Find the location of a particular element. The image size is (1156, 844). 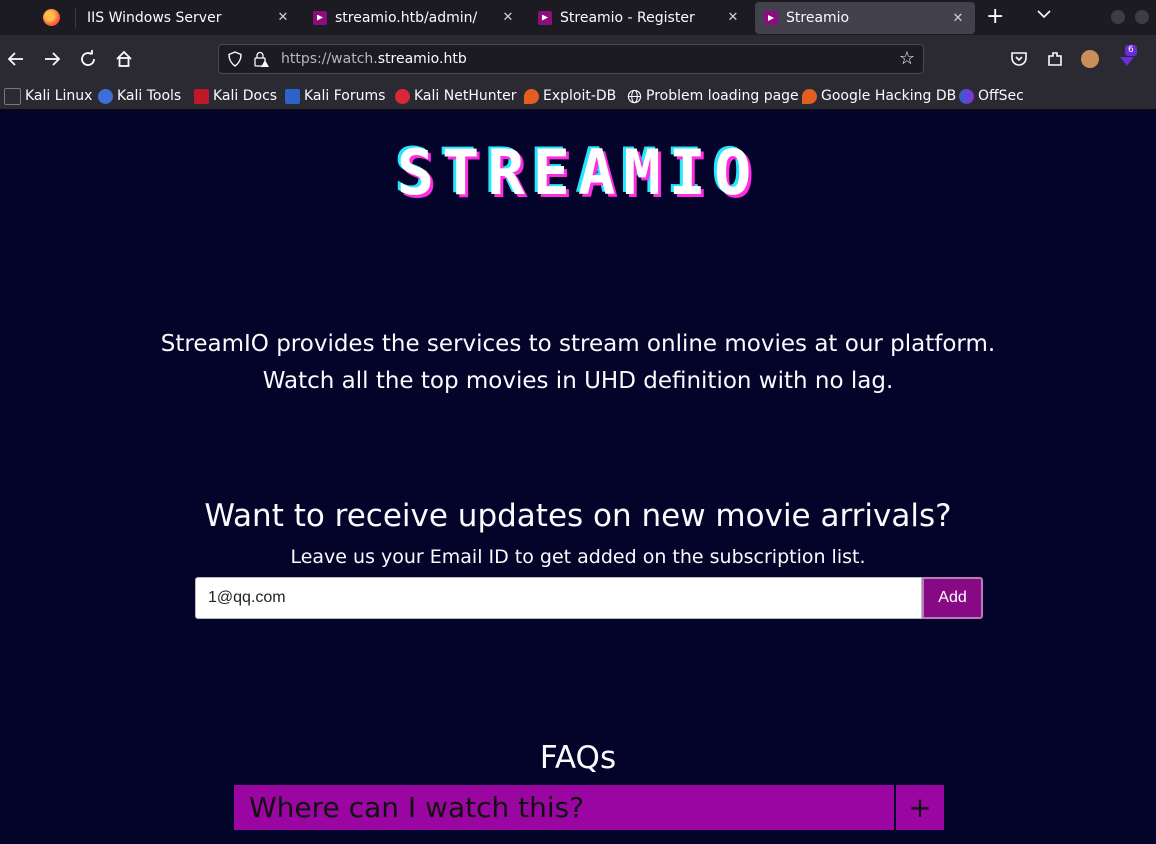

bookmark-kali-tools: Kali Tools is located at coordinates (139, 96).